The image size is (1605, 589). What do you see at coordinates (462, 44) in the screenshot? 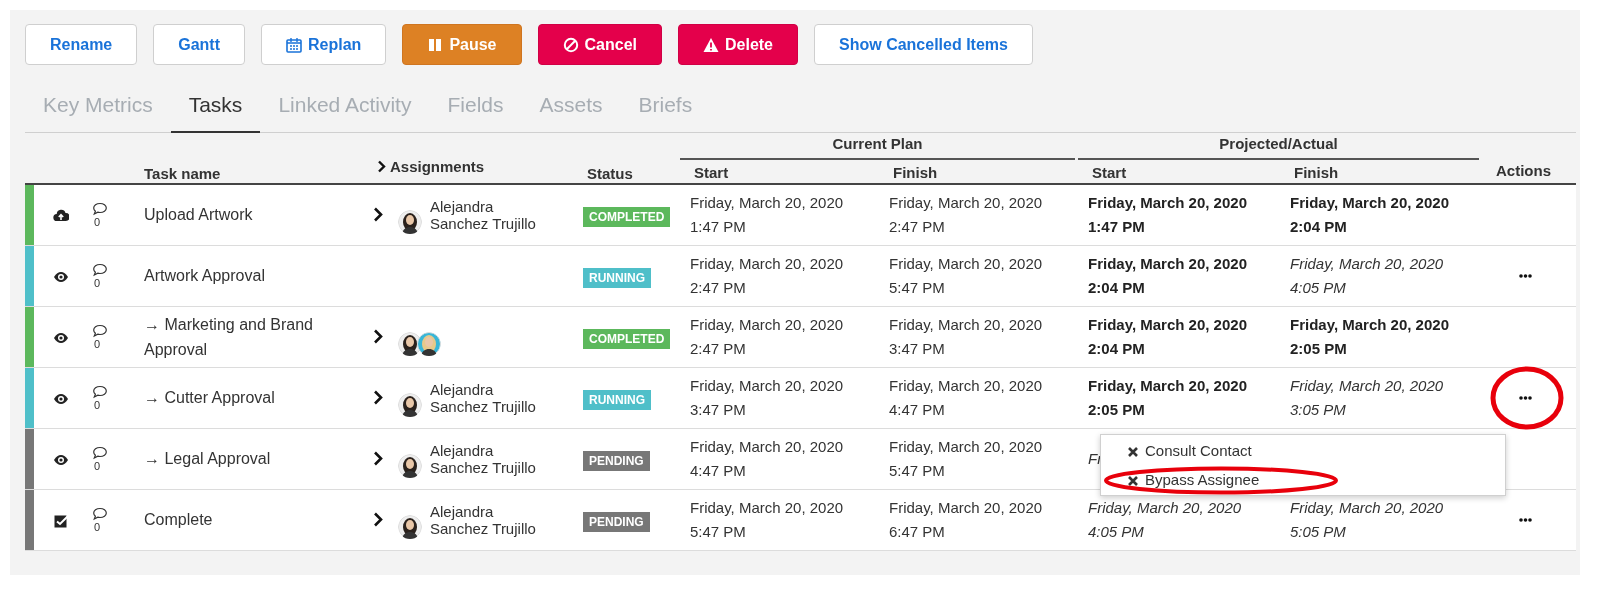
I see `toolbar-button: Pause` at bounding box center [462, 44].